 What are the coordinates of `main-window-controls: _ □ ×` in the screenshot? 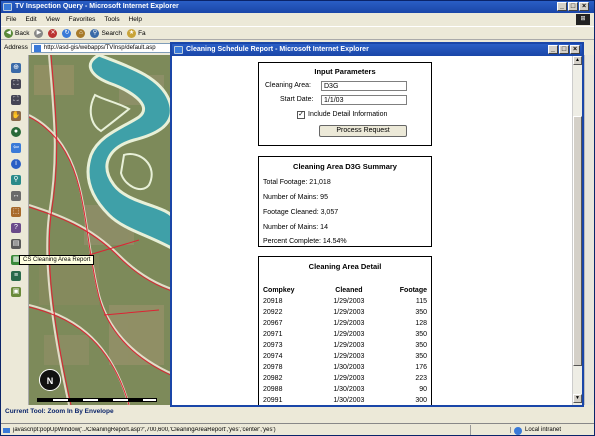 It's located at (573, 6).